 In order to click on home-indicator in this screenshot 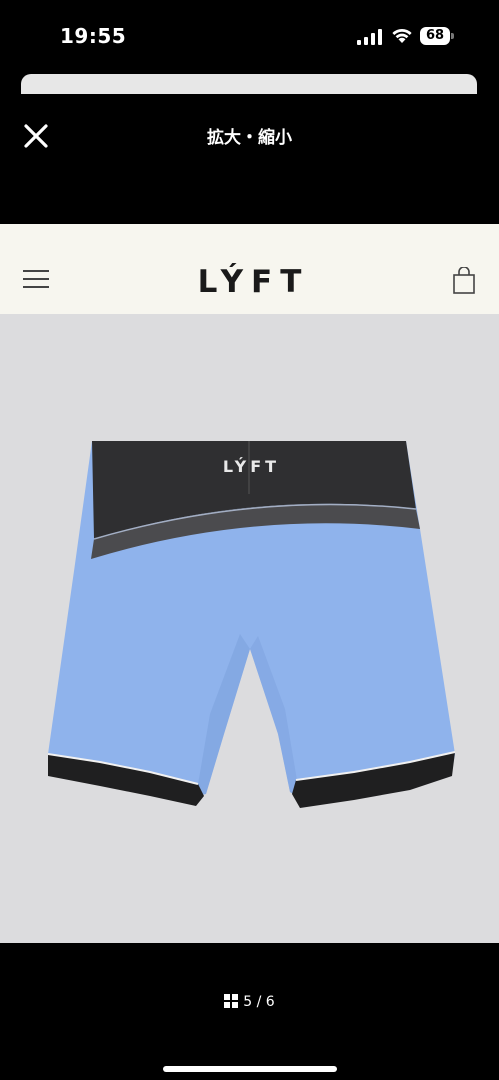, I will do `click(250, 1069)`.